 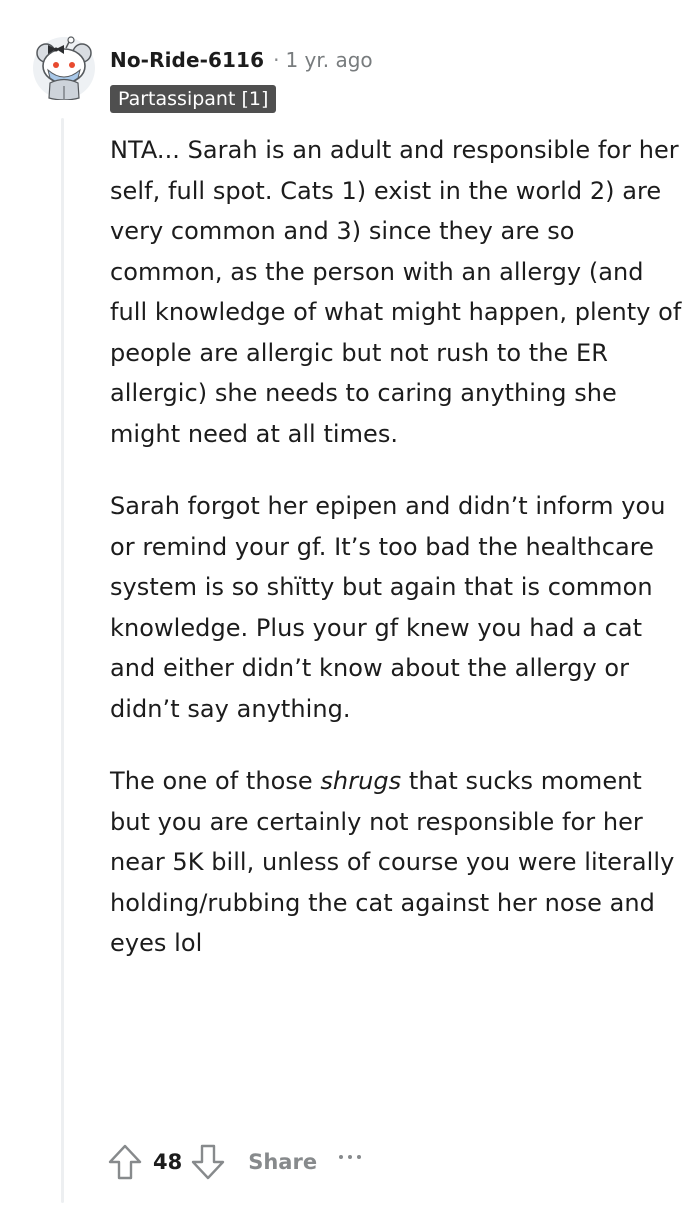 What do you see at coordinates (361, 781) in the screenshot?
I see `emphasis-text: shrugs` at bounding box center [361, 781].